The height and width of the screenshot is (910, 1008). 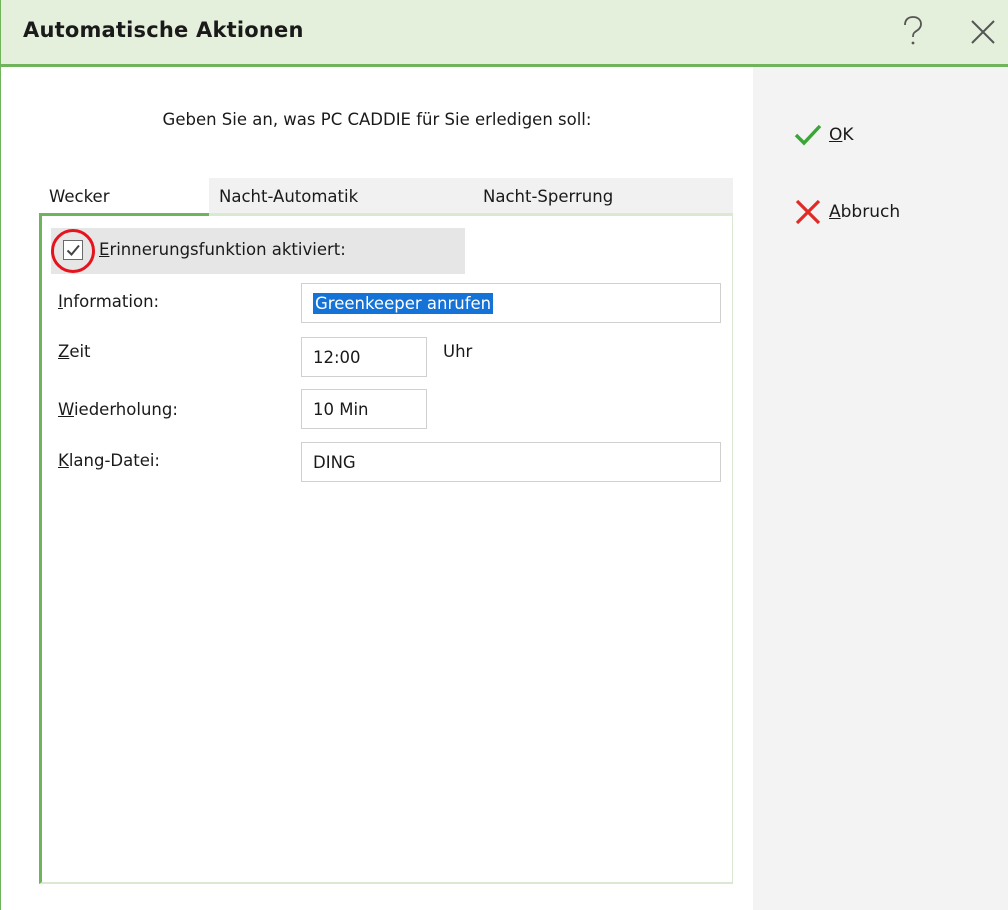 I want to click on label-text: eit, so click(x=80, y=351).